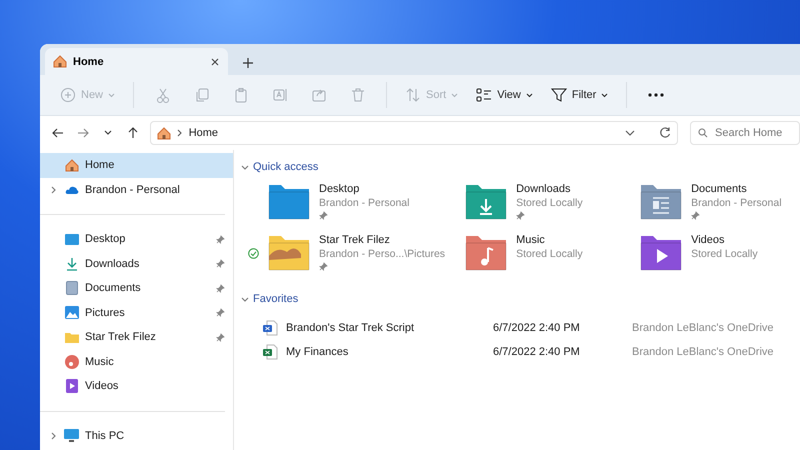 The width and height of the screenshot is (800, 450). Describe the element at coordinates (136, 239) in the screenshot. I see `sidebar-item: Desktop` at that location.